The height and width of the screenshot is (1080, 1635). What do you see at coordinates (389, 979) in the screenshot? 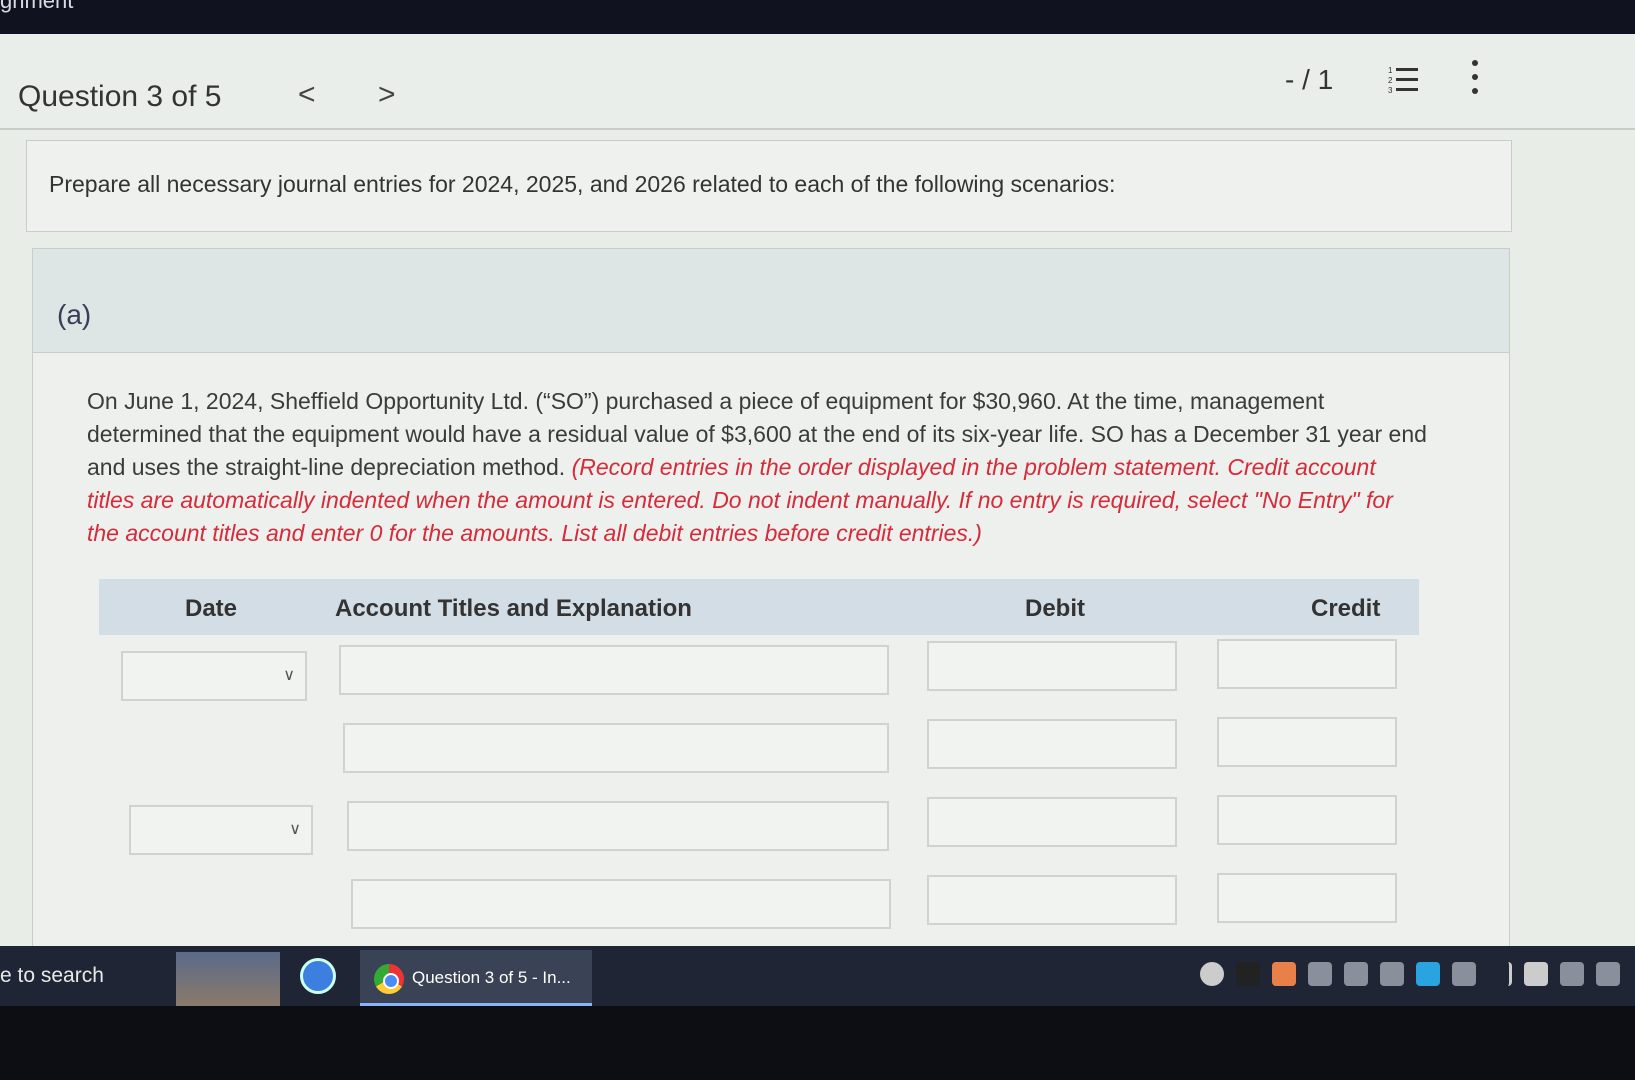
I see `chrome-icon` at bounding box center [389, 979].